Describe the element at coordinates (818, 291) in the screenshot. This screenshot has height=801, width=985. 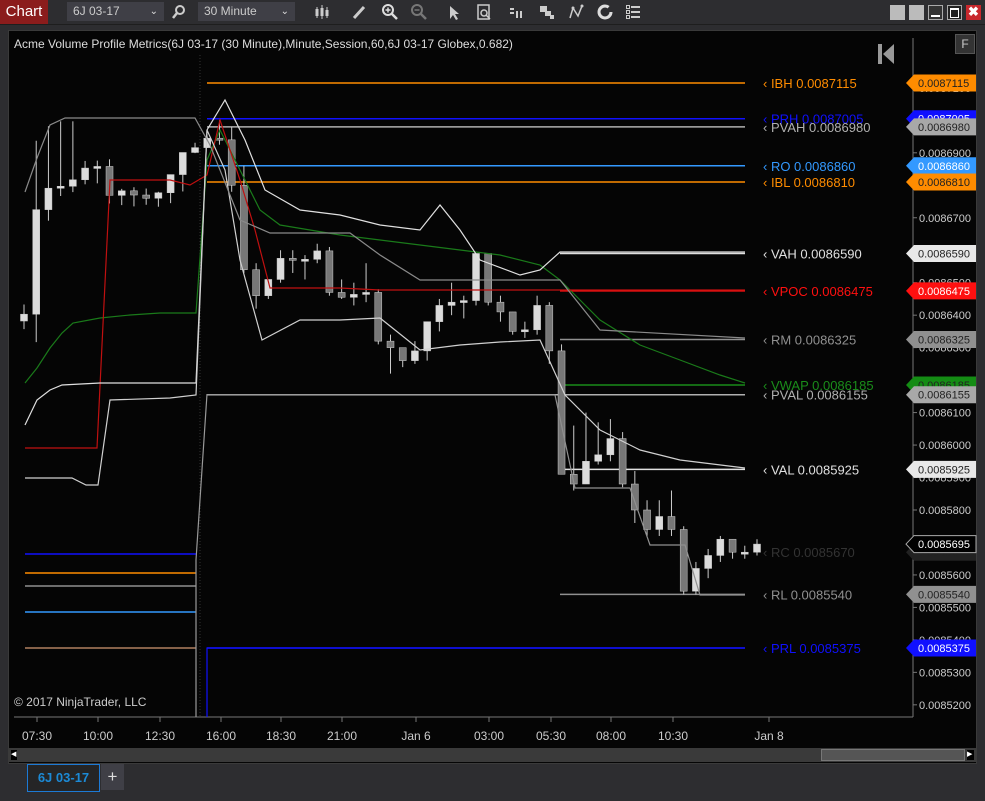
I see `level-label-vpoc: ‹ VPOC 0.0086475` at that location.